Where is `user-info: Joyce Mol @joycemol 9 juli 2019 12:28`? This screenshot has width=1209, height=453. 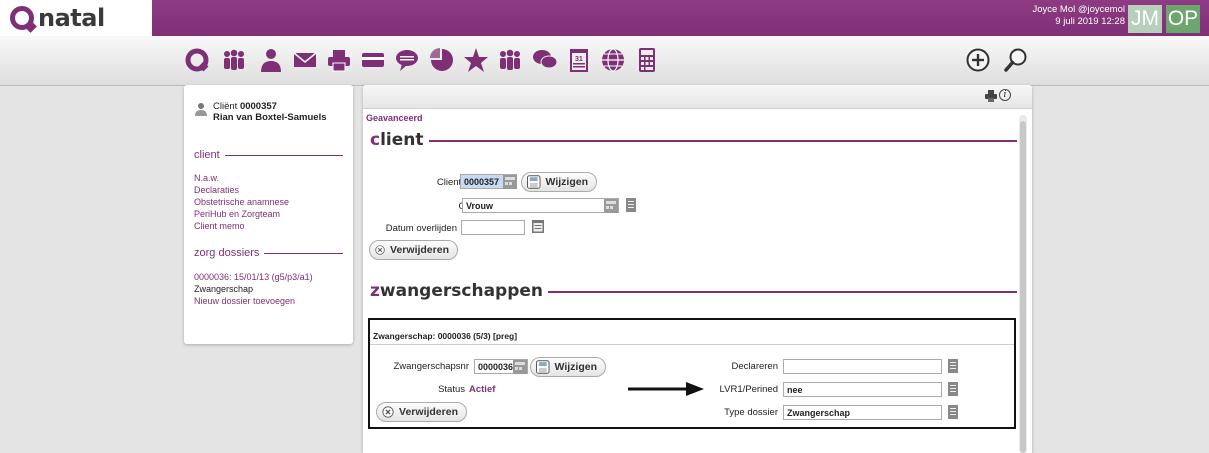
user-info: Joyce Mol @joycemol 9 juli 2019 12:28 is located at coordinates (1078, 16).